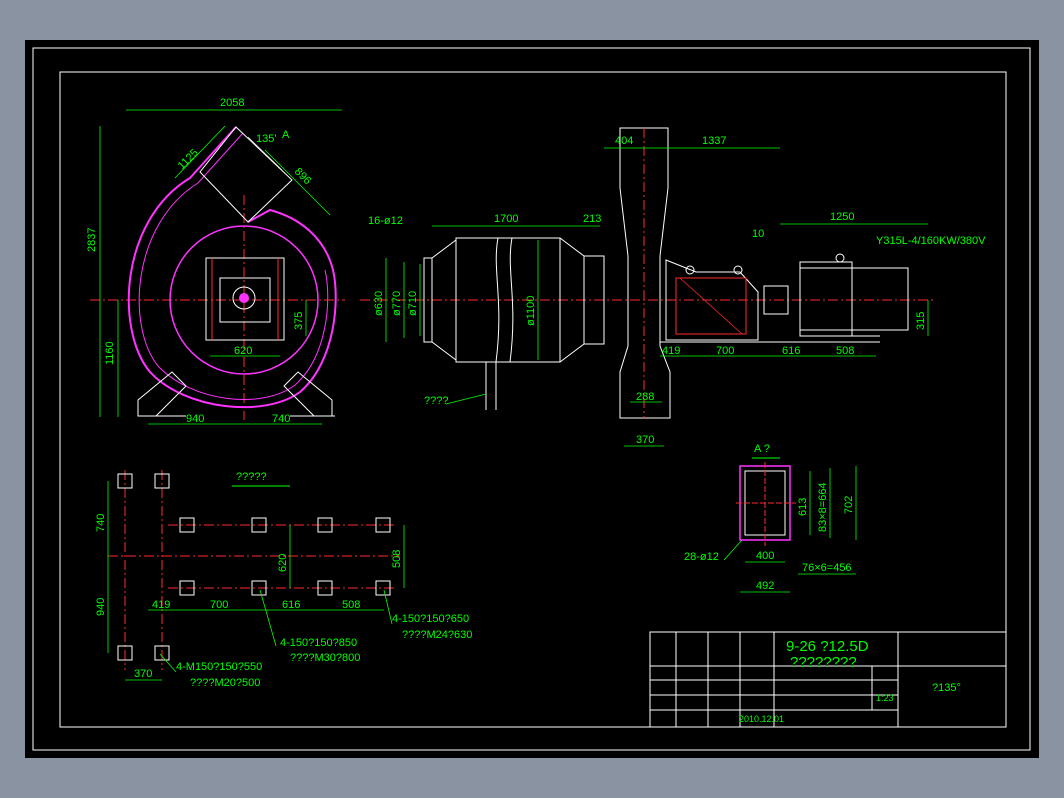 This screenshot has width=1064, height=798. I want to click on dim-fp-616: 616, so click(291, 605).